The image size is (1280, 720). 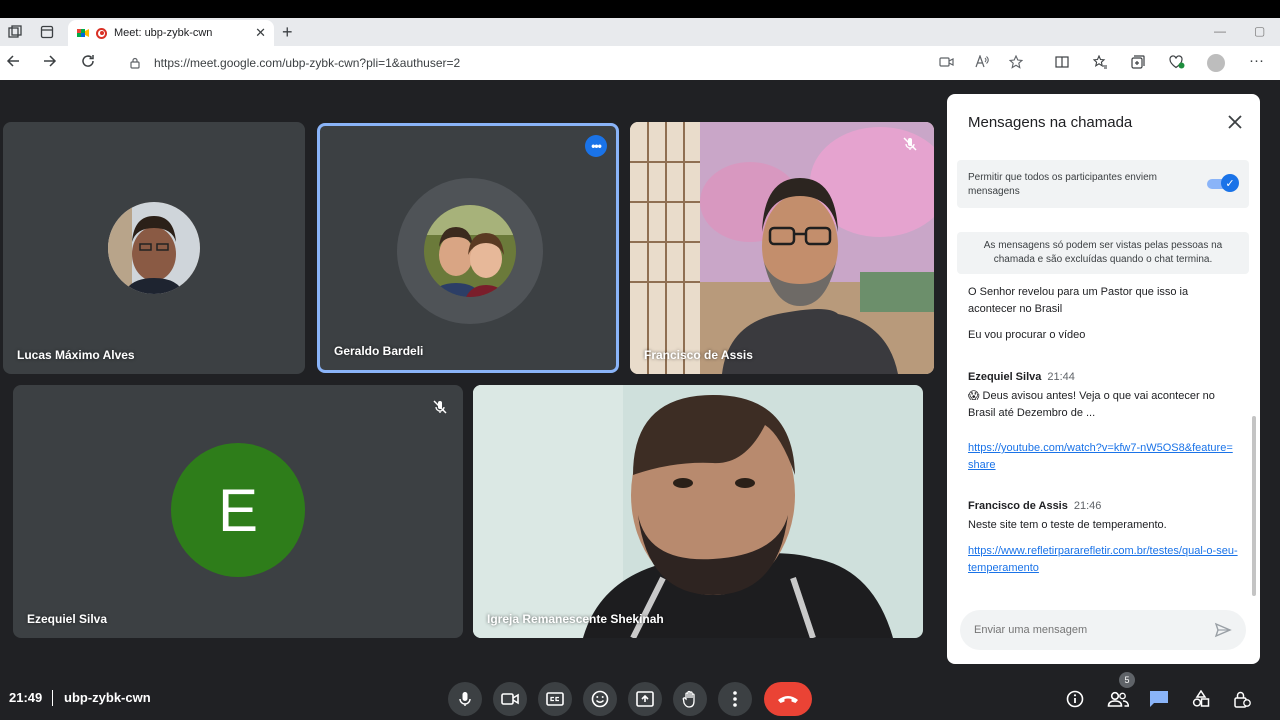 I want to click on recording-icon, so click(x=101, y=33).